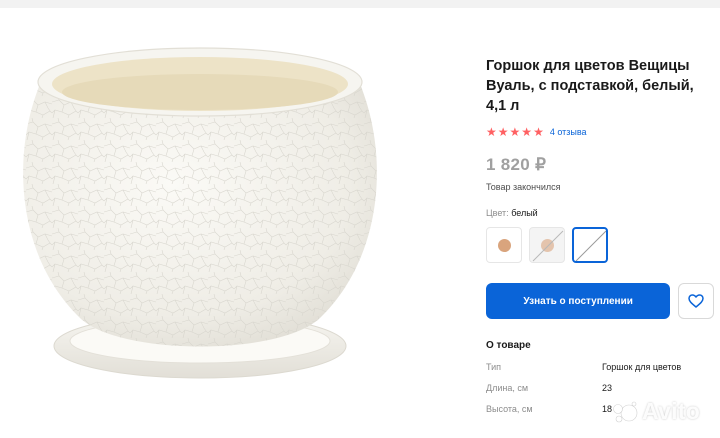  I want to click on actions-row: Узнать о поступлении, so click(600, 301).